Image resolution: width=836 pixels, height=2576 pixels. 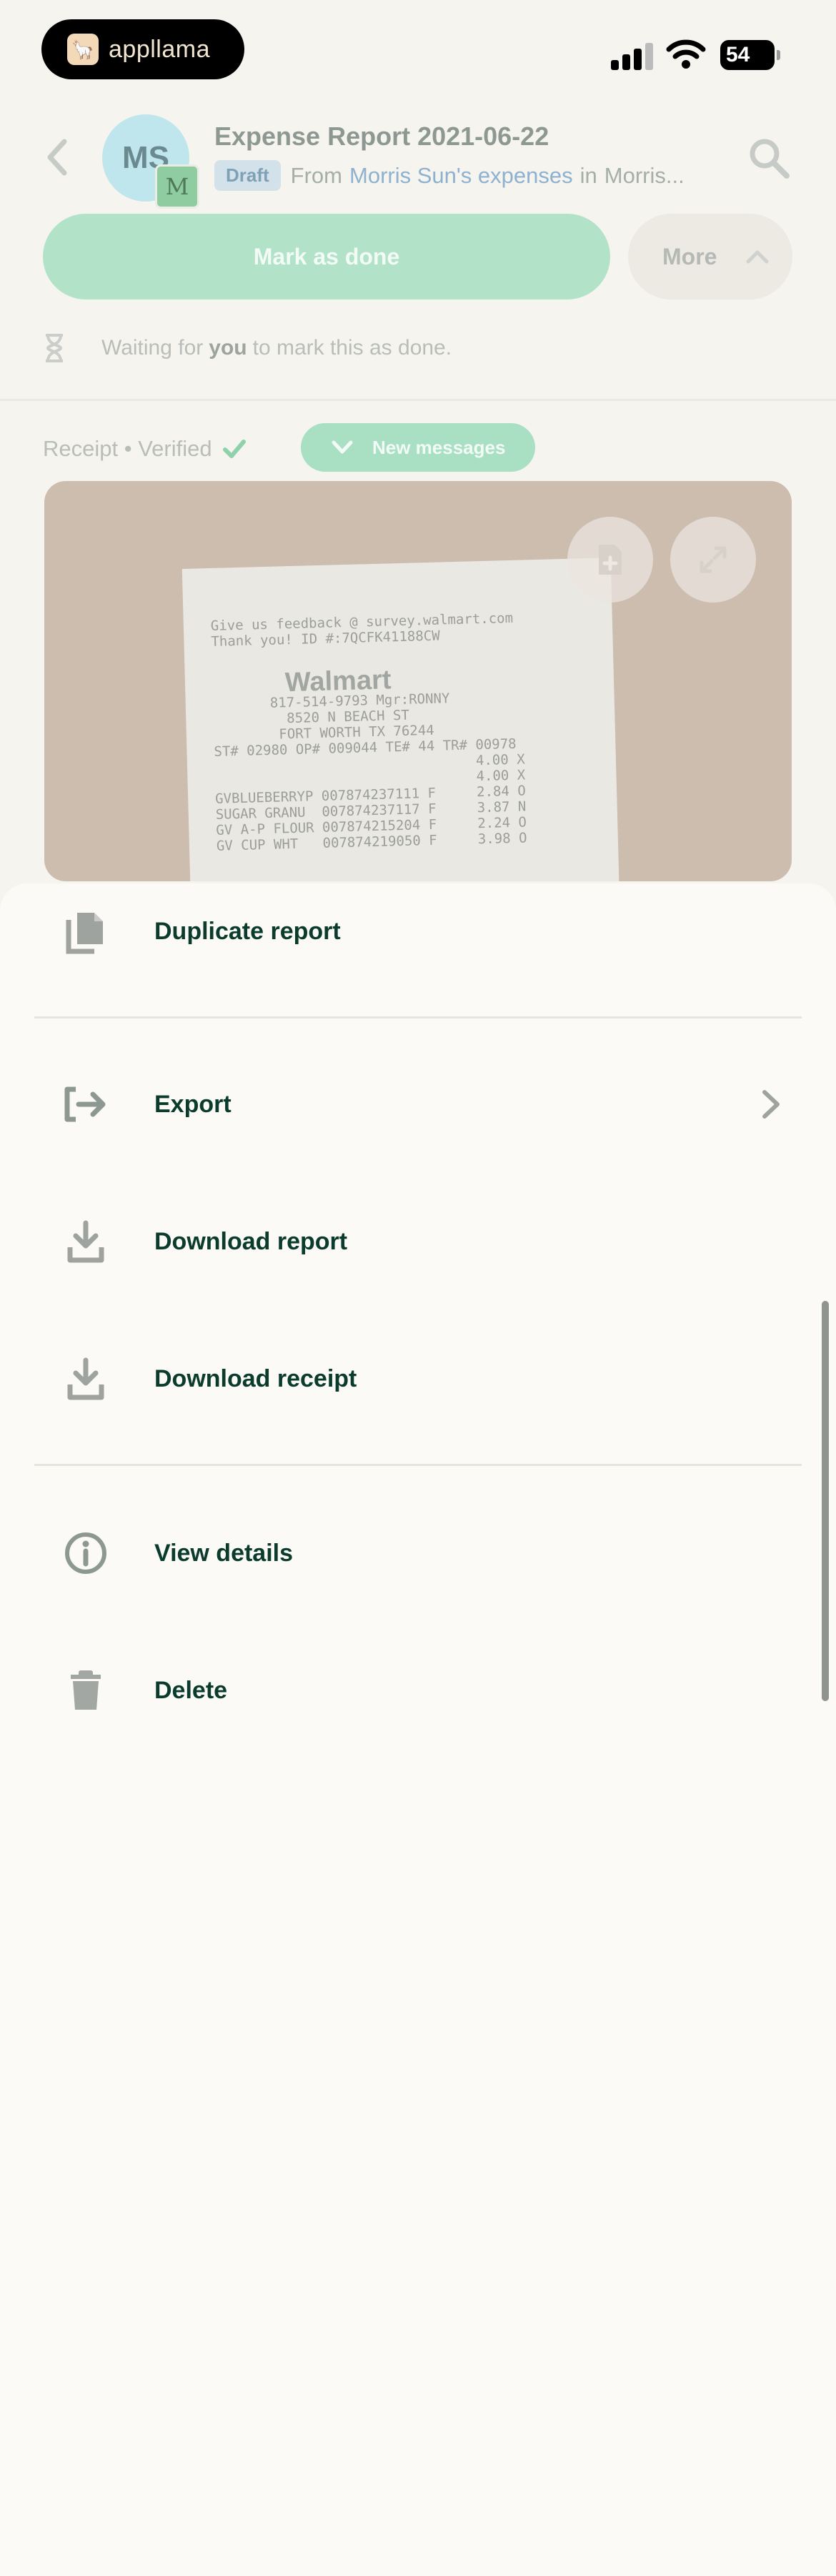 What do you see at coordinates (316, 175) in the screenshot?
I see `from-prefix: From` at bounding box center [316, 175].